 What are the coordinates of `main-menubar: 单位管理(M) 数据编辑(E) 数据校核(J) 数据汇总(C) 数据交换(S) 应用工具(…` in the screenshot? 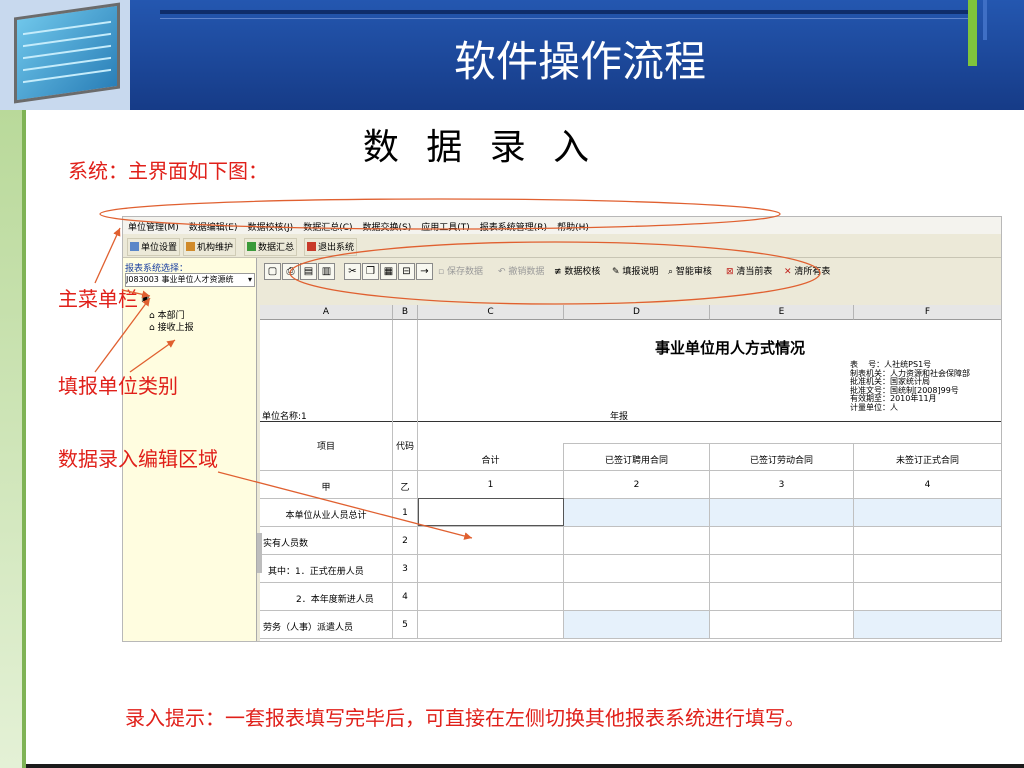 It's located at (562, 225).